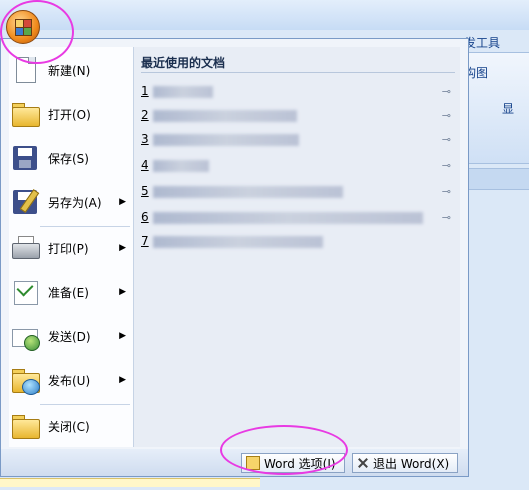 Image resolution: width=529 pixels, height=490 pixels. I want to click on ribbon-group-footer, so click(496, 179).